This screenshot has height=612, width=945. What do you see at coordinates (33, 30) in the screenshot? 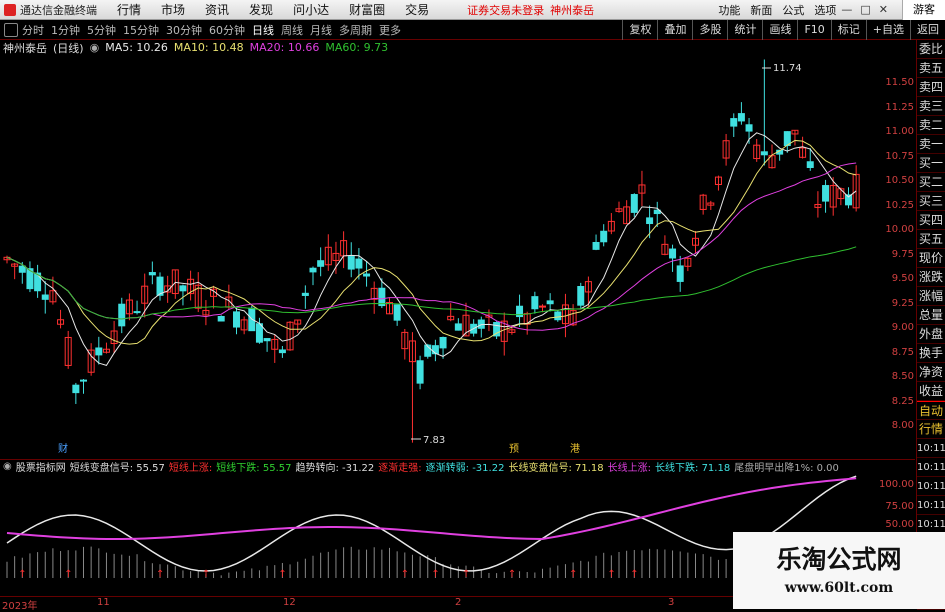
I see `period-tab-timeshare: 分时` at bounding box center [33, 30].